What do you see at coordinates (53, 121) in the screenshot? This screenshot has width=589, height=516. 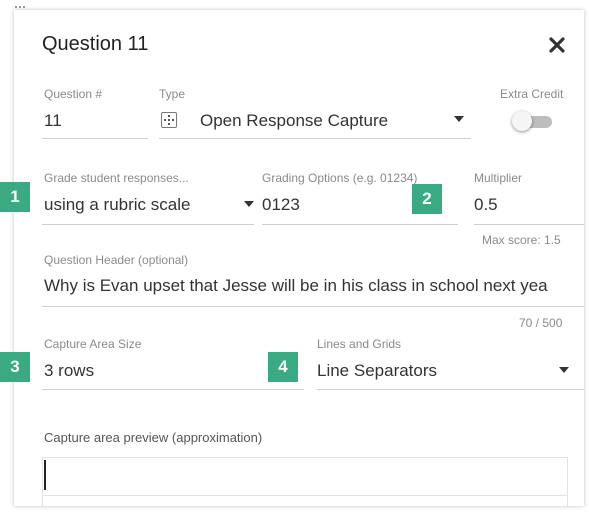 I see `question-number-input: 11` at bounding box center [53, 121].